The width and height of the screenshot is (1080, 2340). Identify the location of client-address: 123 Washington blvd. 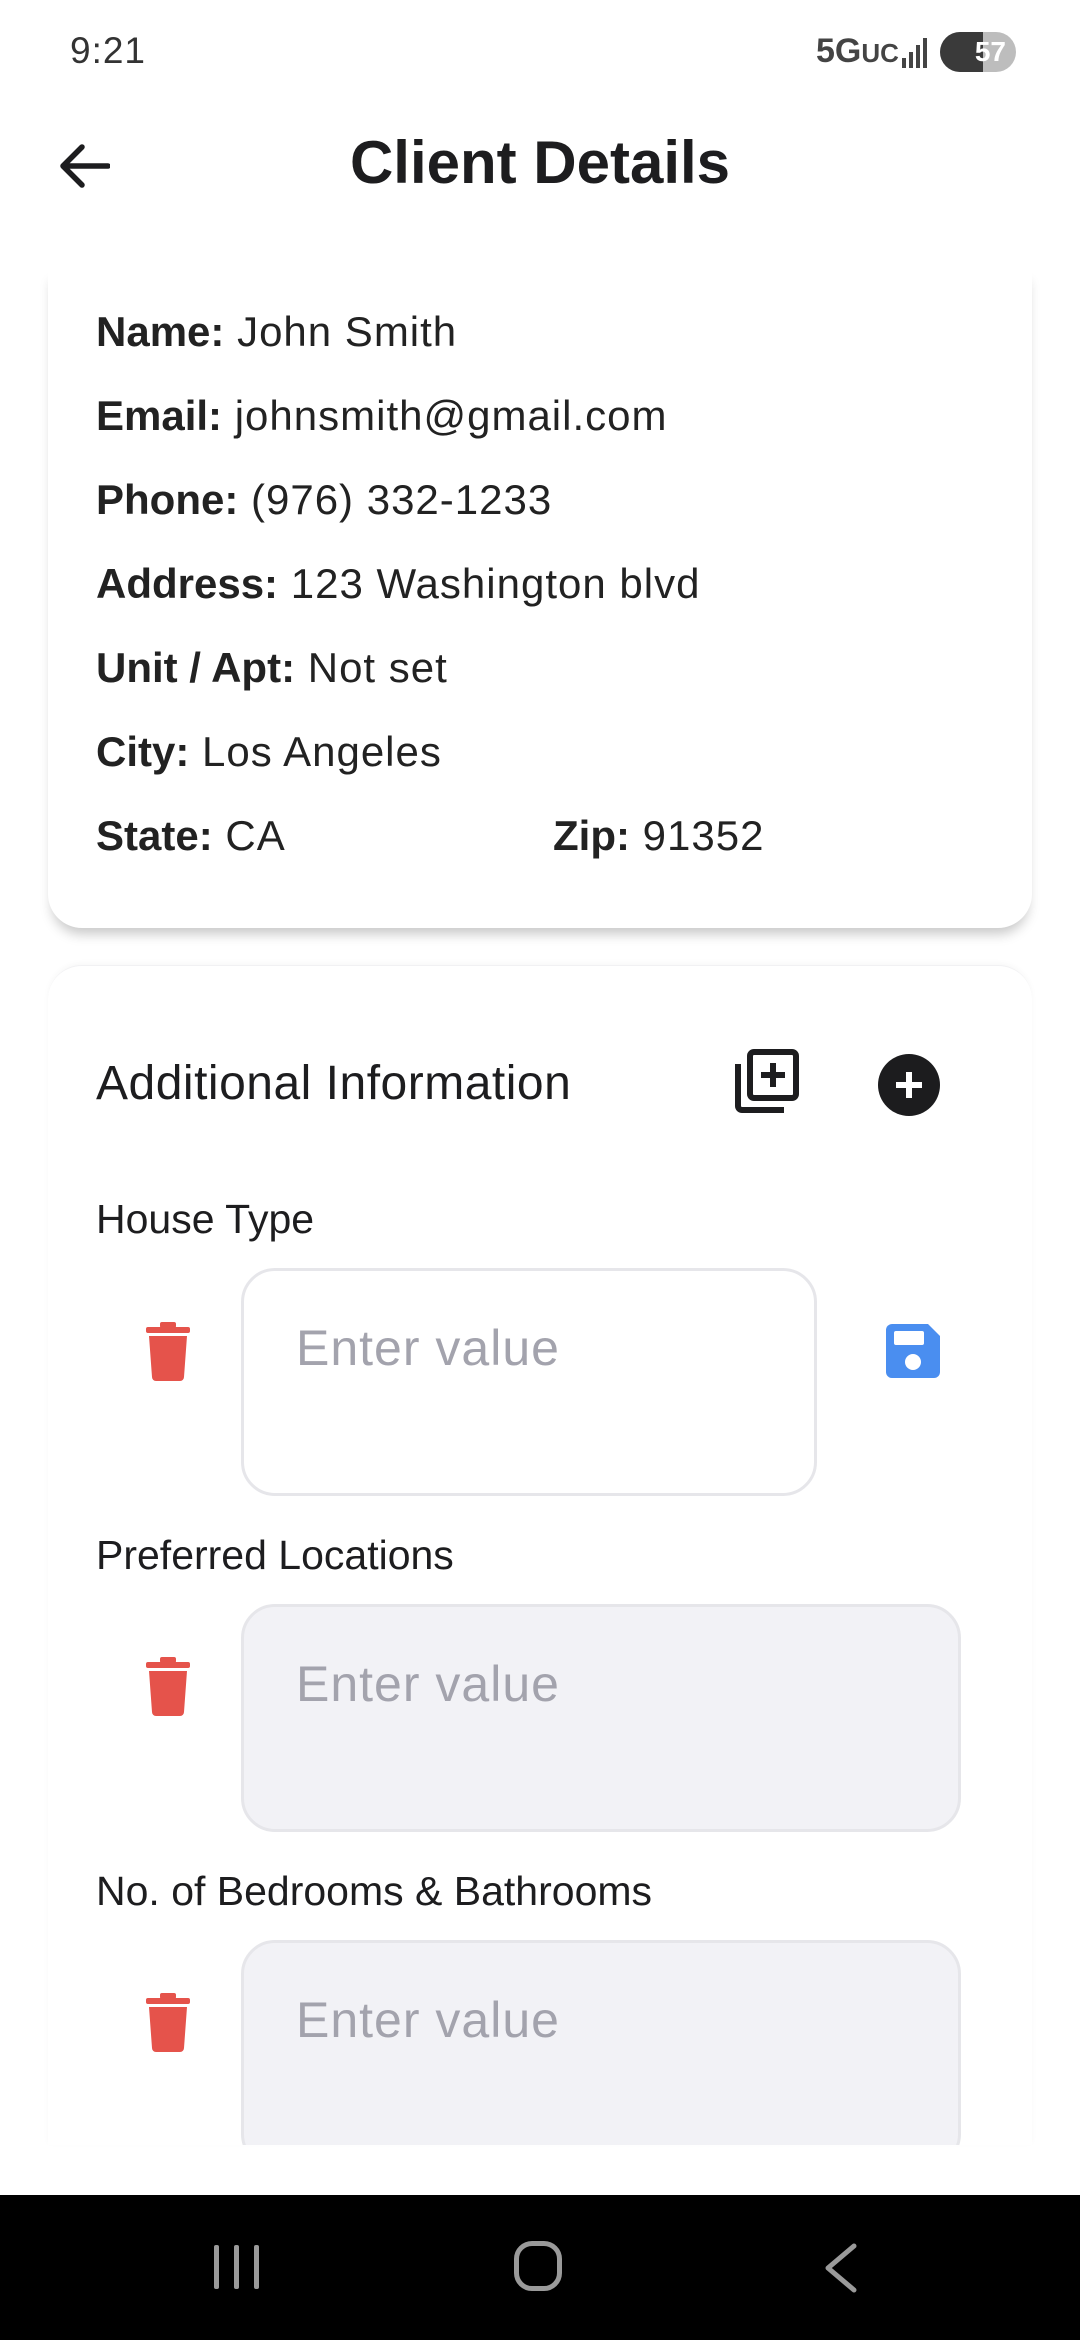
(495, 583).